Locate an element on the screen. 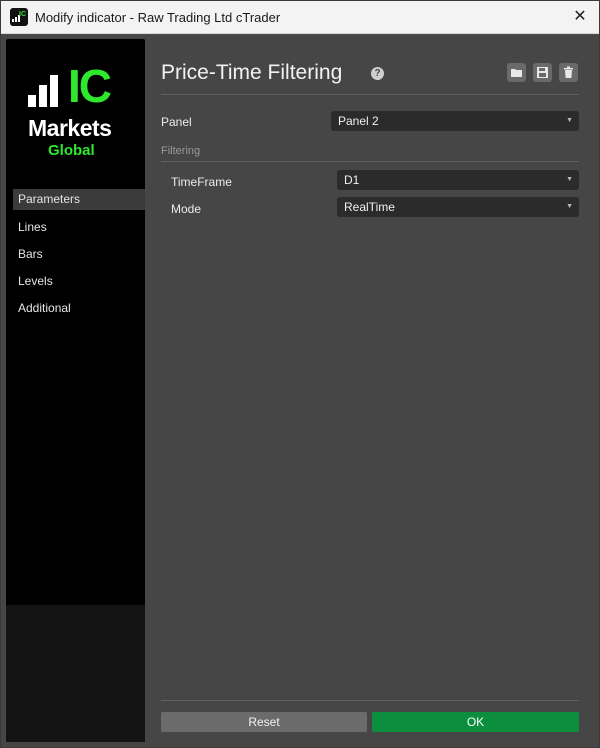 The height and width of the screenshot is (748, 600). panel-select: Panel 2 ▼ is located at coordinates (455, 121).